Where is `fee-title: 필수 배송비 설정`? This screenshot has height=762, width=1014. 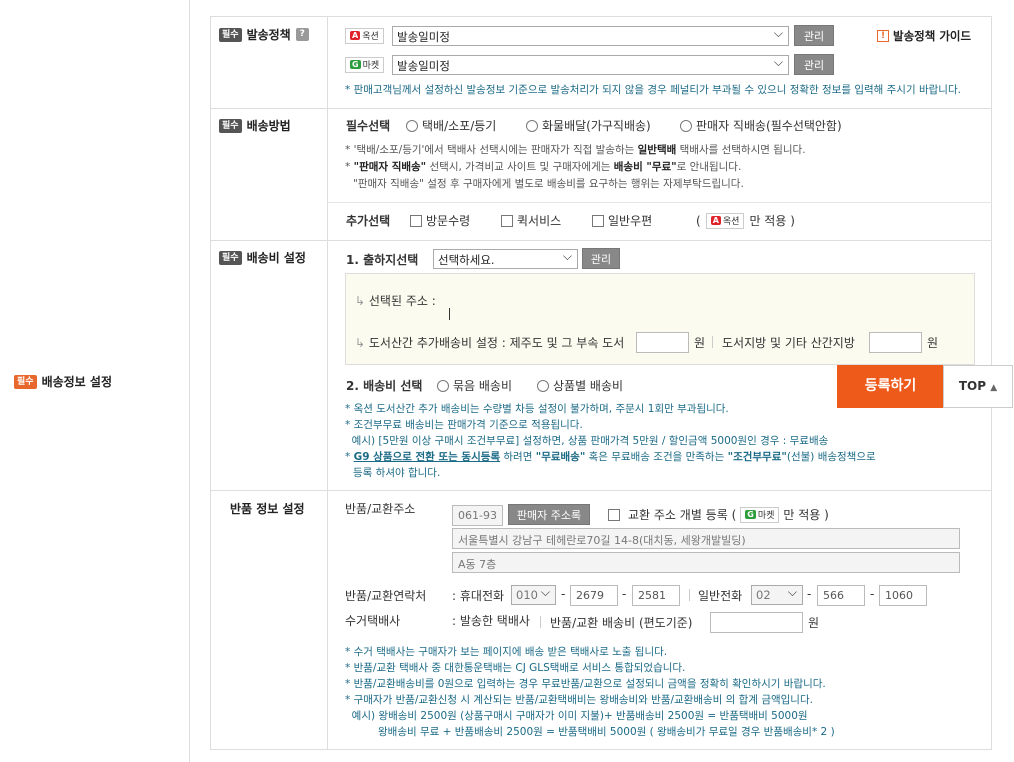 fee-title: 필수 배송비 설정 is located at coordinates (262, 257).